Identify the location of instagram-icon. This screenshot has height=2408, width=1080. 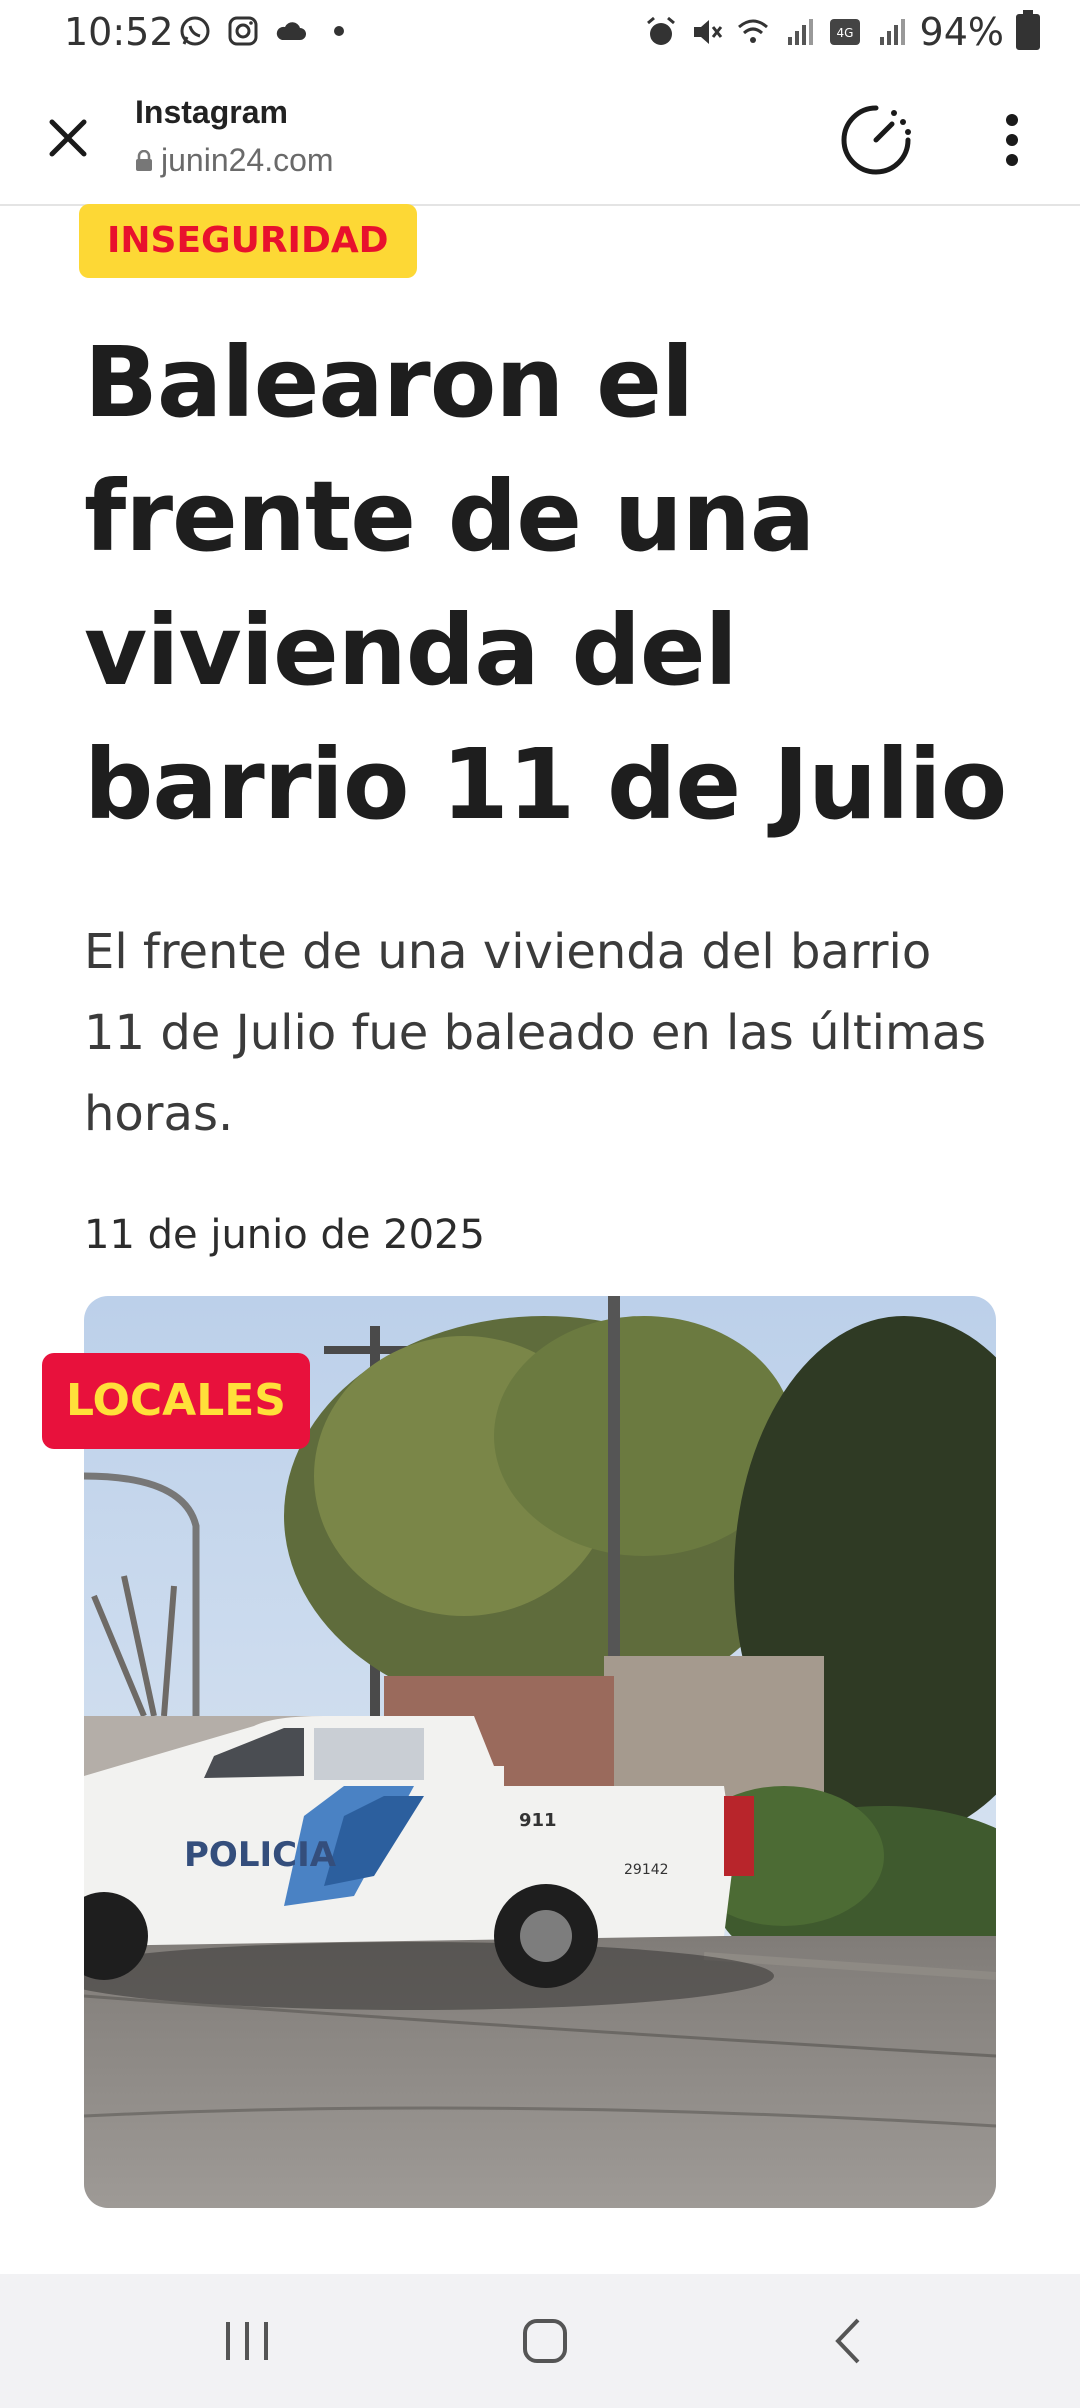
(243, 31).